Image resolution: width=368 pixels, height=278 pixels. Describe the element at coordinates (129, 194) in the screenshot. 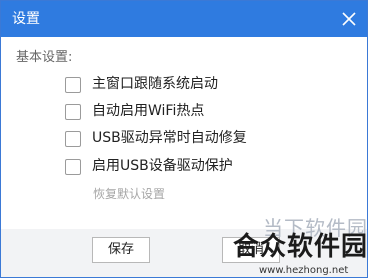

I see `restore-defaults-link: 恢复默认设置` at that location.